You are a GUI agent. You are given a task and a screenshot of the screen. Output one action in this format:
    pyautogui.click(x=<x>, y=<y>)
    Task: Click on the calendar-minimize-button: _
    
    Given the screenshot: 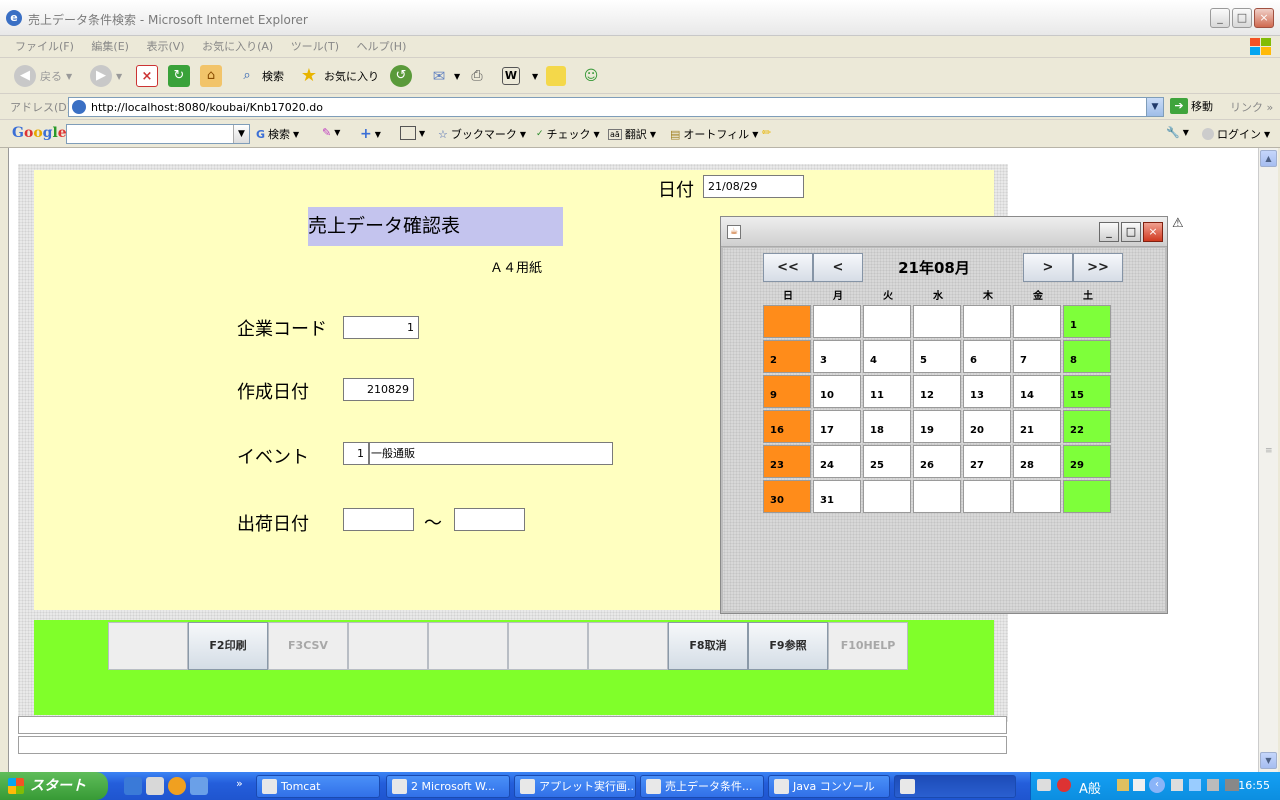 What is the action you would take?
    pyautogui.click(x=1109, y=232)
    